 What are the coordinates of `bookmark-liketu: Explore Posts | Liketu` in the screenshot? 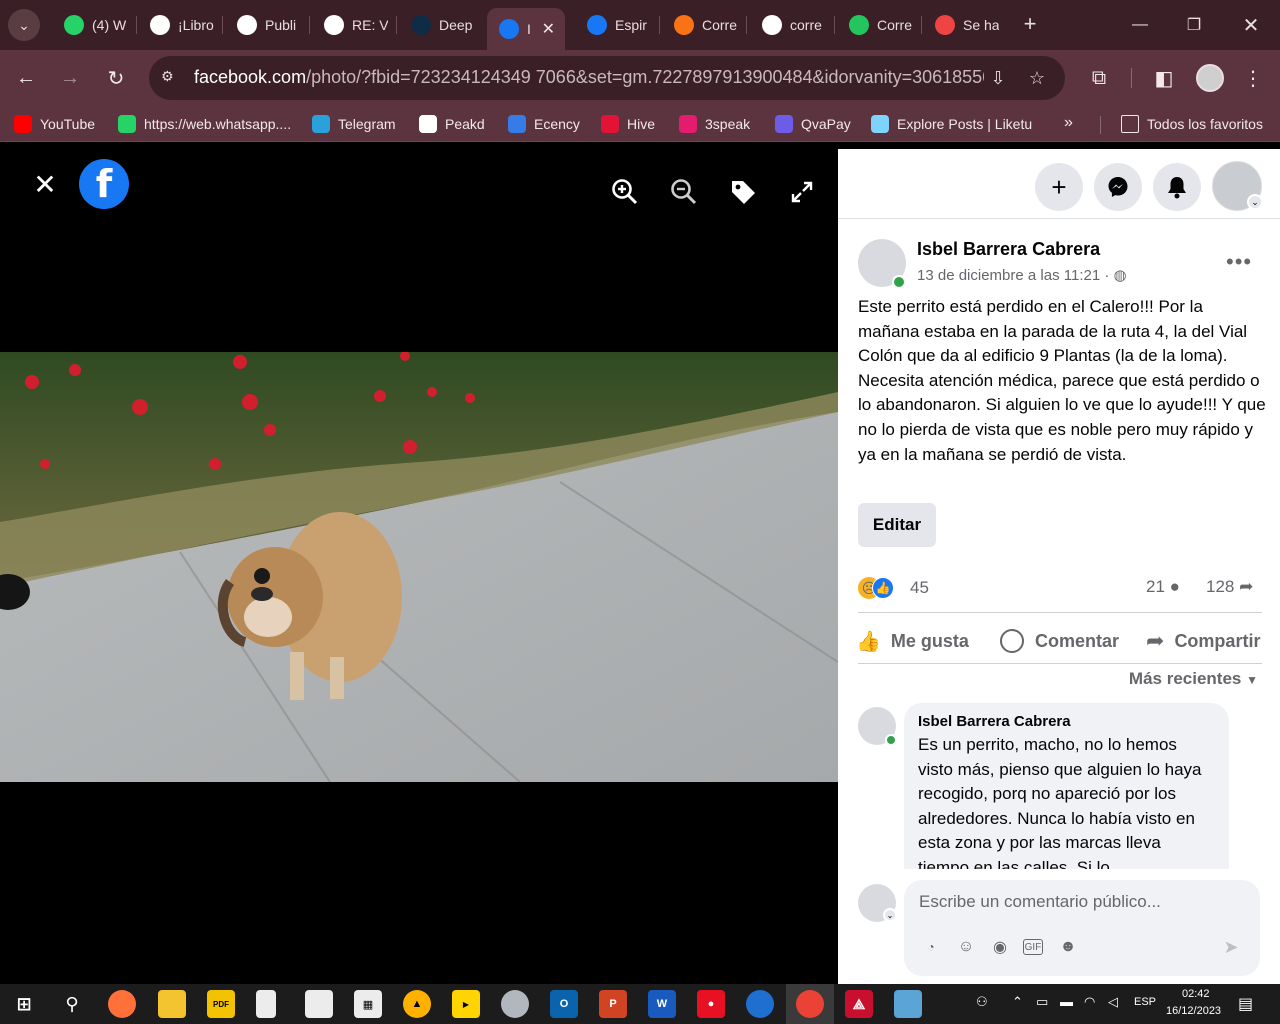 It's located at (951, 124).